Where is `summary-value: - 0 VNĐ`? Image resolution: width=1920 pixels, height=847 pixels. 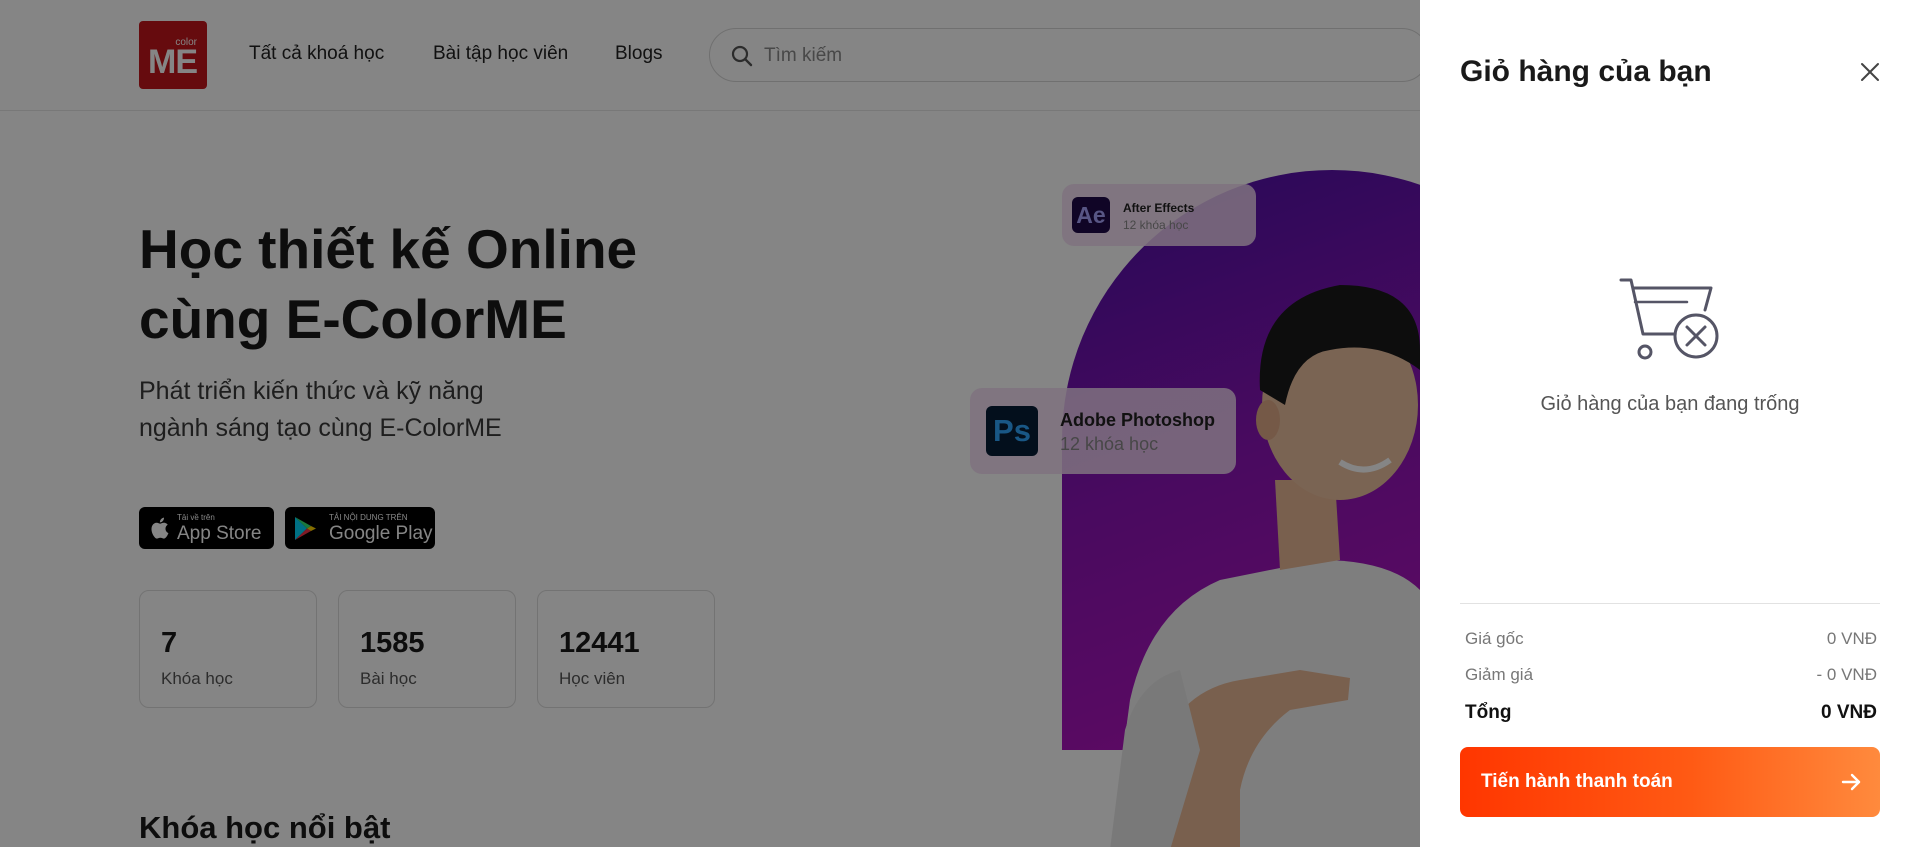
summary-value: - 0 VNĐ is located at coordinates (1846, 674).